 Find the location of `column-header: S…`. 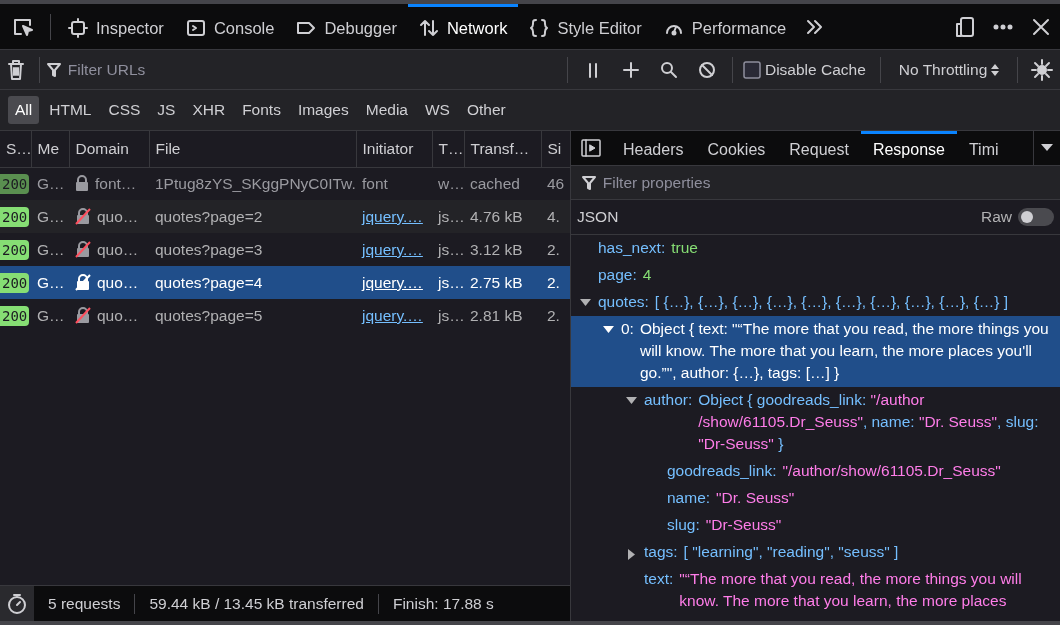

column-header: S… is located at coordinates (15, 149).